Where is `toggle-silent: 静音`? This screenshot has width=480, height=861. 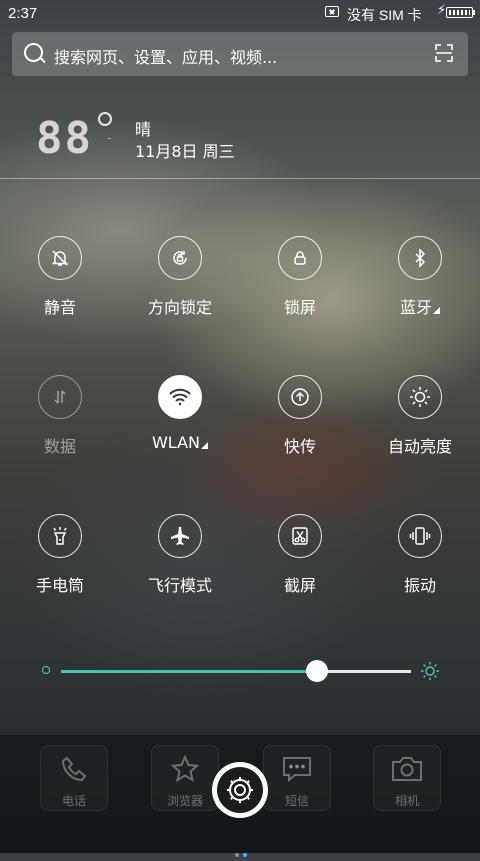
toggle-silent: 静音 is located at coordinates (60, 291).